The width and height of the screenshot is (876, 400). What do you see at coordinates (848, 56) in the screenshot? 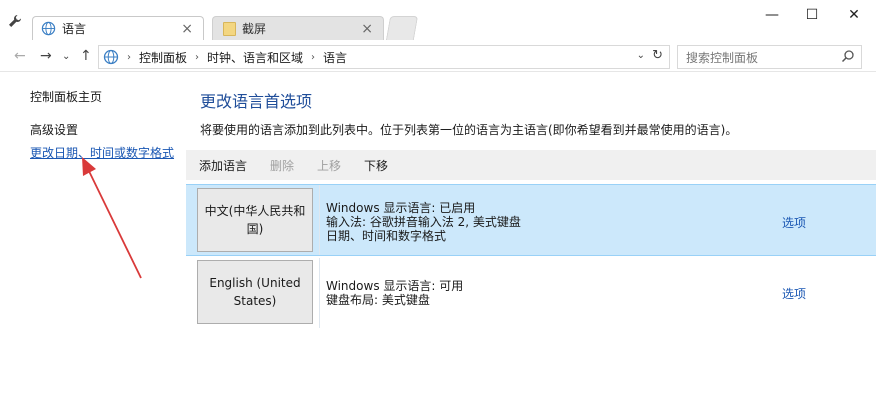
I see `search-icon` at bounding box center [848, 56].